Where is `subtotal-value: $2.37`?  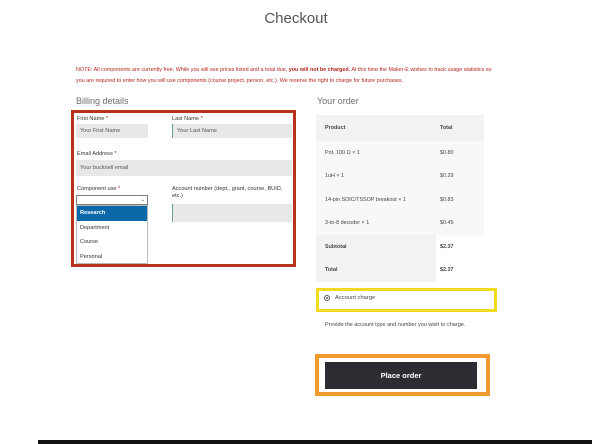
subtotal-value: $2.37 is located at coordinates (460, 247).